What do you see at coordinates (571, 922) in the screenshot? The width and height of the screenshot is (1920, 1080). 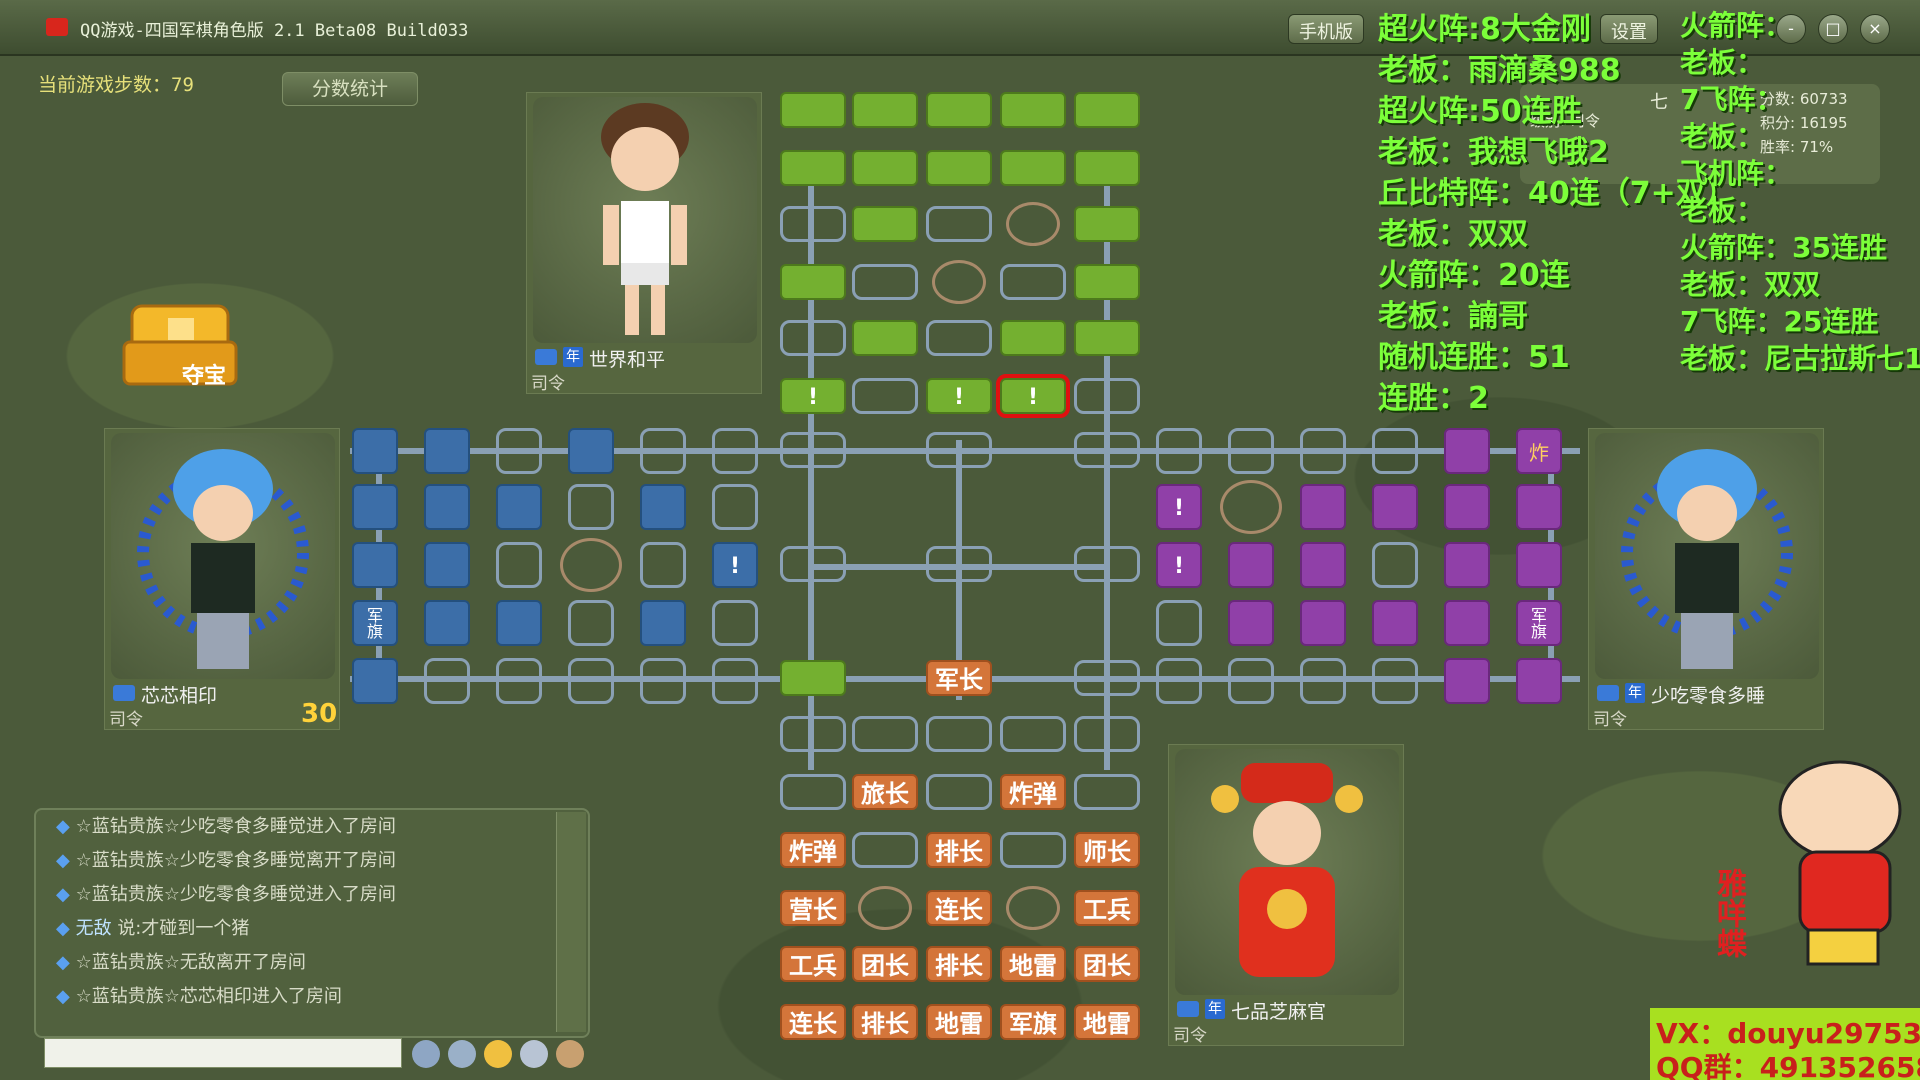 I see `chat-scrollbar` at bounding box center [571, 922].